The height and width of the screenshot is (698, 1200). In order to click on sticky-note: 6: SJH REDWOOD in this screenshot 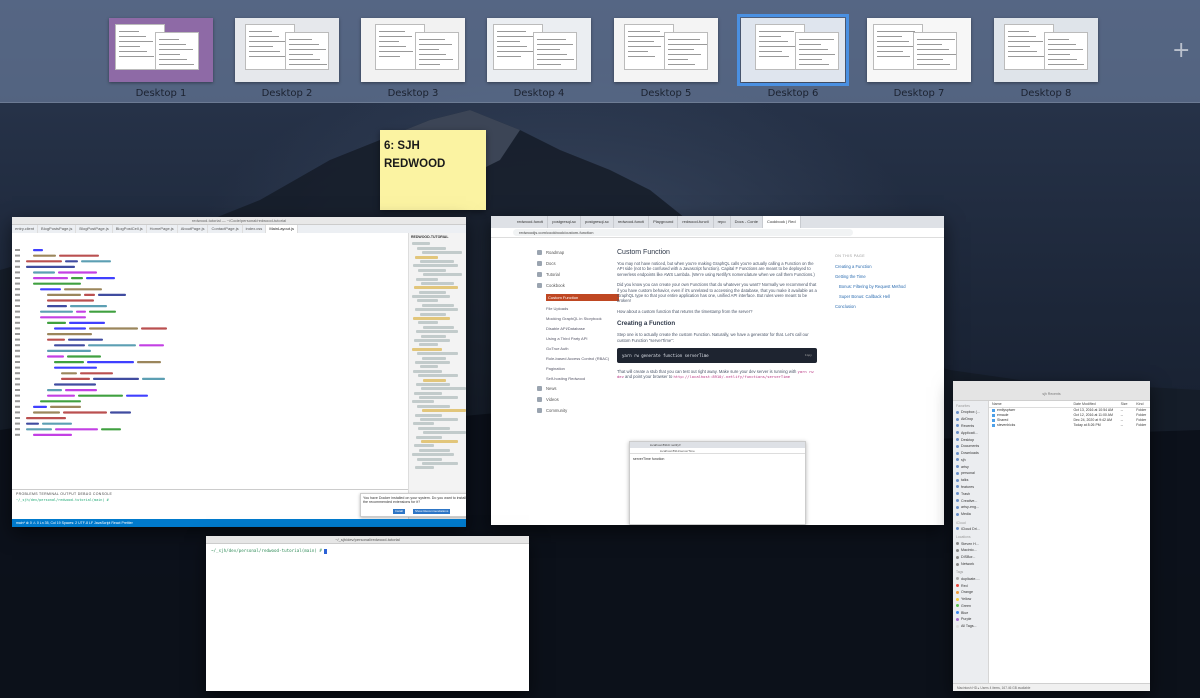, I will do `click(433, 170)`.